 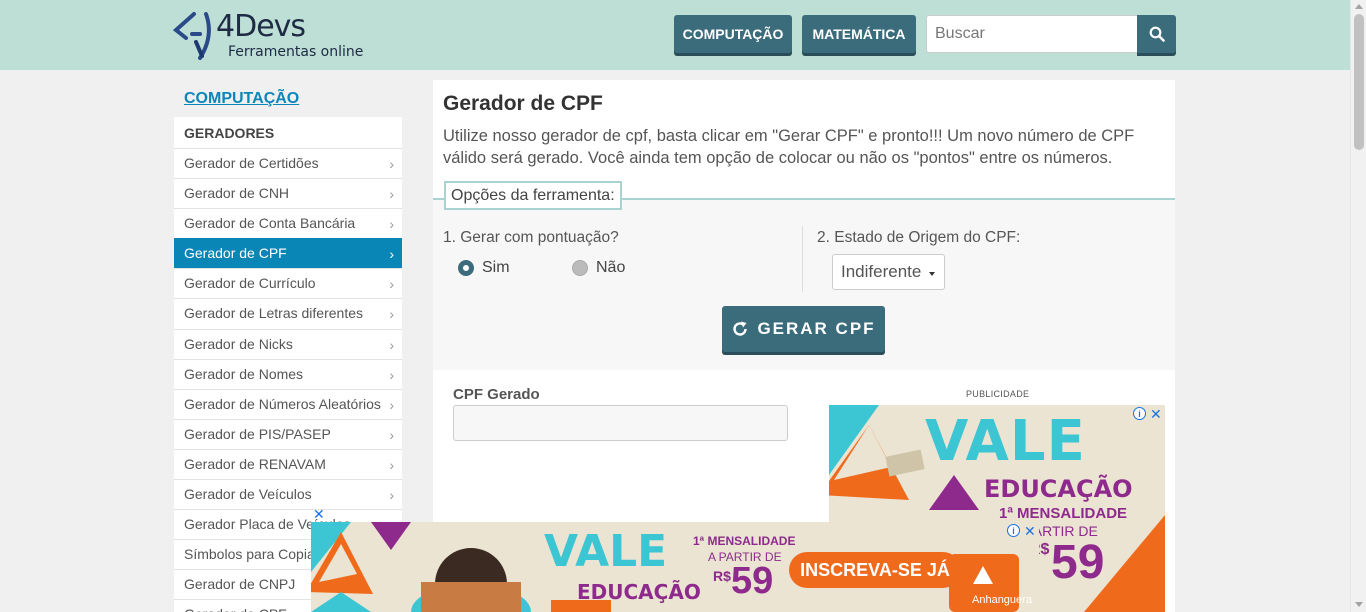 What do you see at coordinates (1359, 82) in the screenshot?
I see `scrollbar-thumb` at bounding box center [1359, 82].